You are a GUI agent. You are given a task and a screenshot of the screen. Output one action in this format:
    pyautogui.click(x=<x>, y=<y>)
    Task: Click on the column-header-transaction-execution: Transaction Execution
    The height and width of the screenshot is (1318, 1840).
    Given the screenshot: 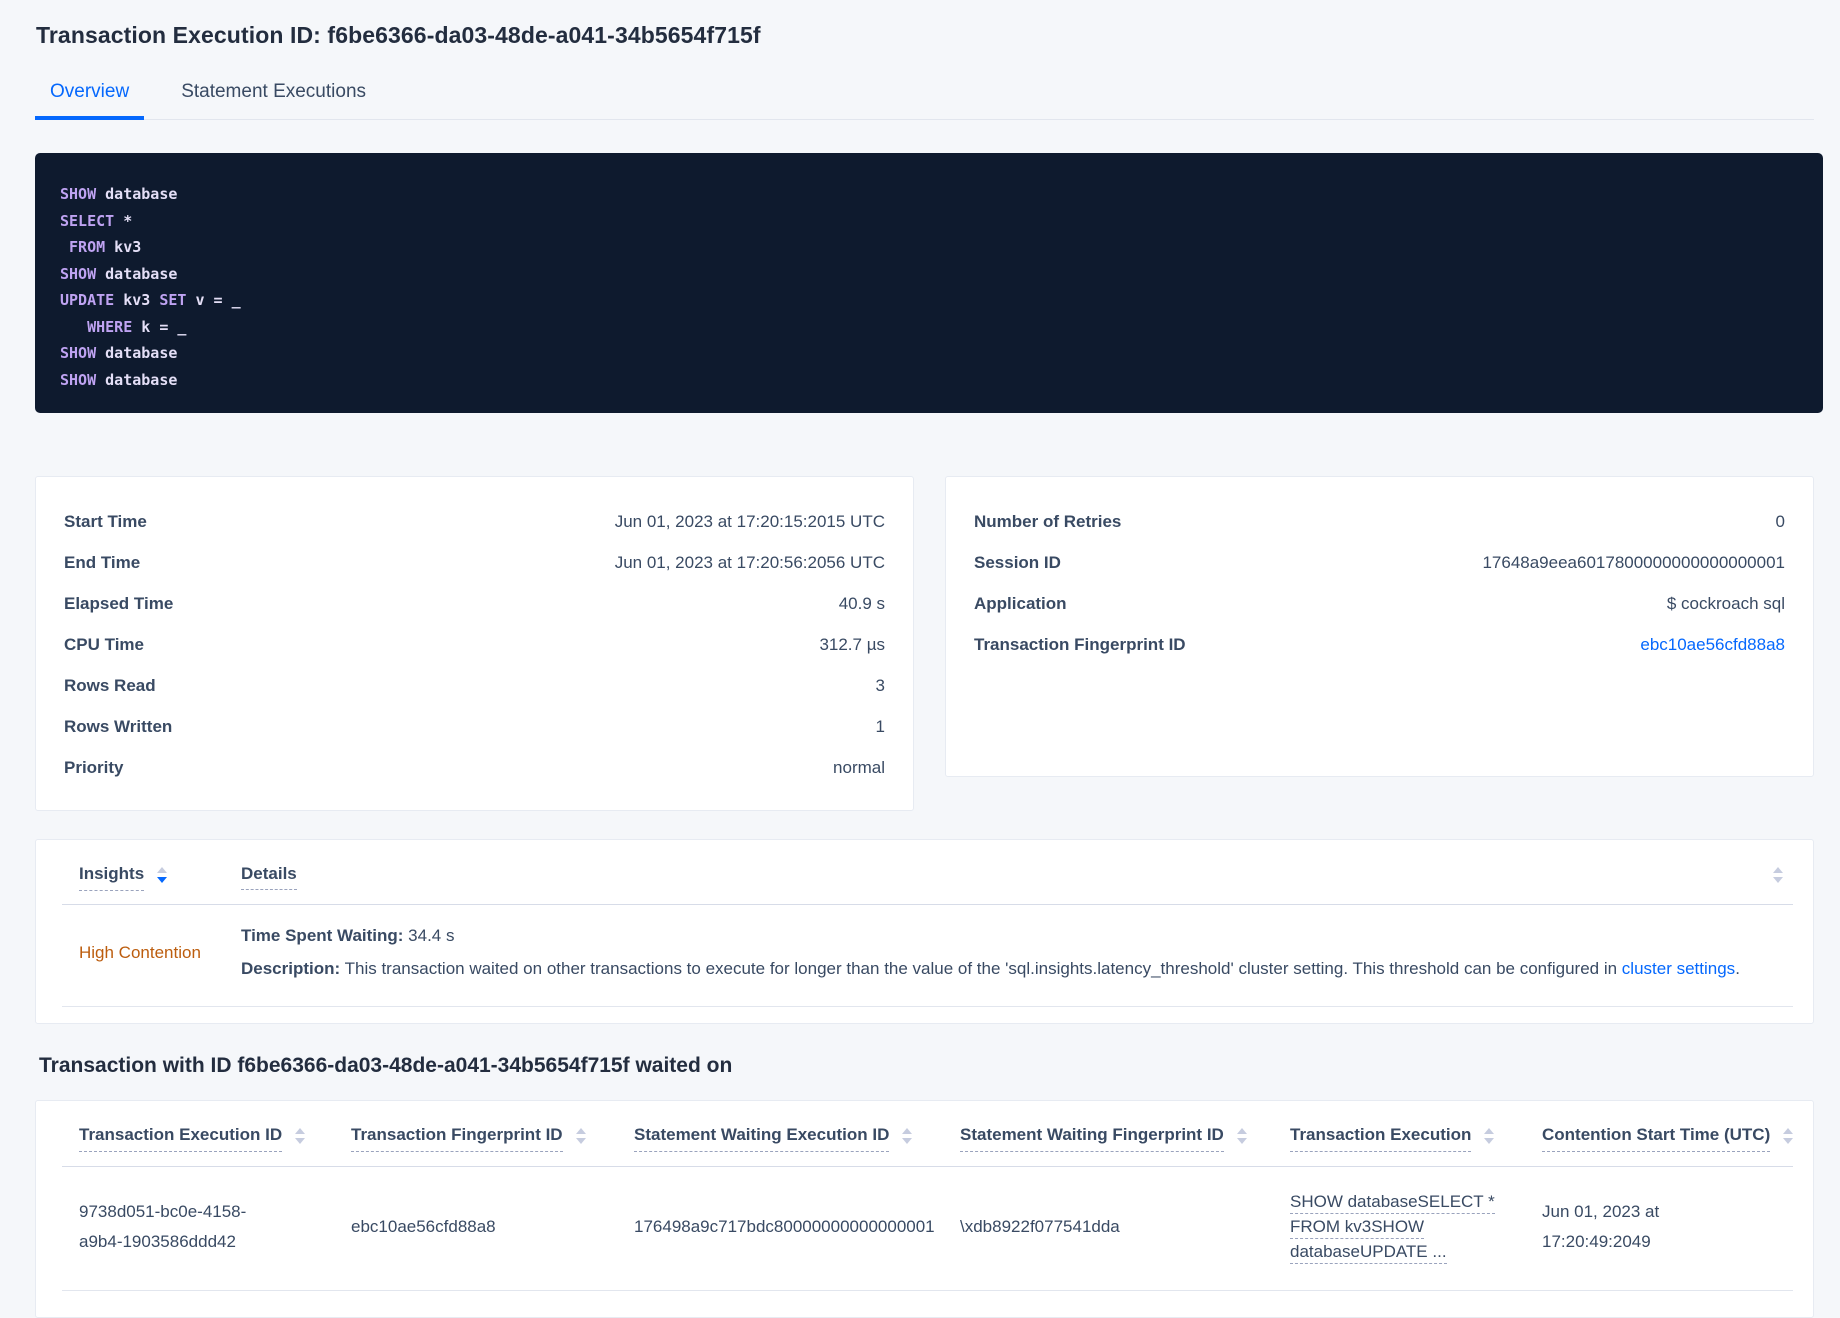 What is the action you would take?
    pyautogui.click(x=1416, y=1138)
    